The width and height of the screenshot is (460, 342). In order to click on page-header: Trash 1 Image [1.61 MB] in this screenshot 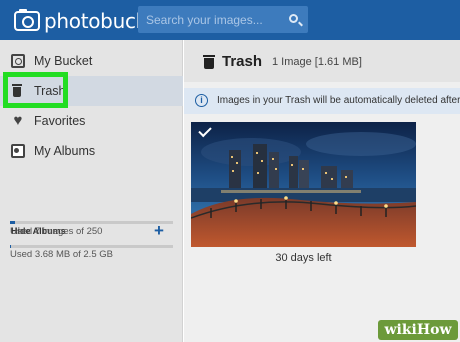, I will do `click(322, 61)`.